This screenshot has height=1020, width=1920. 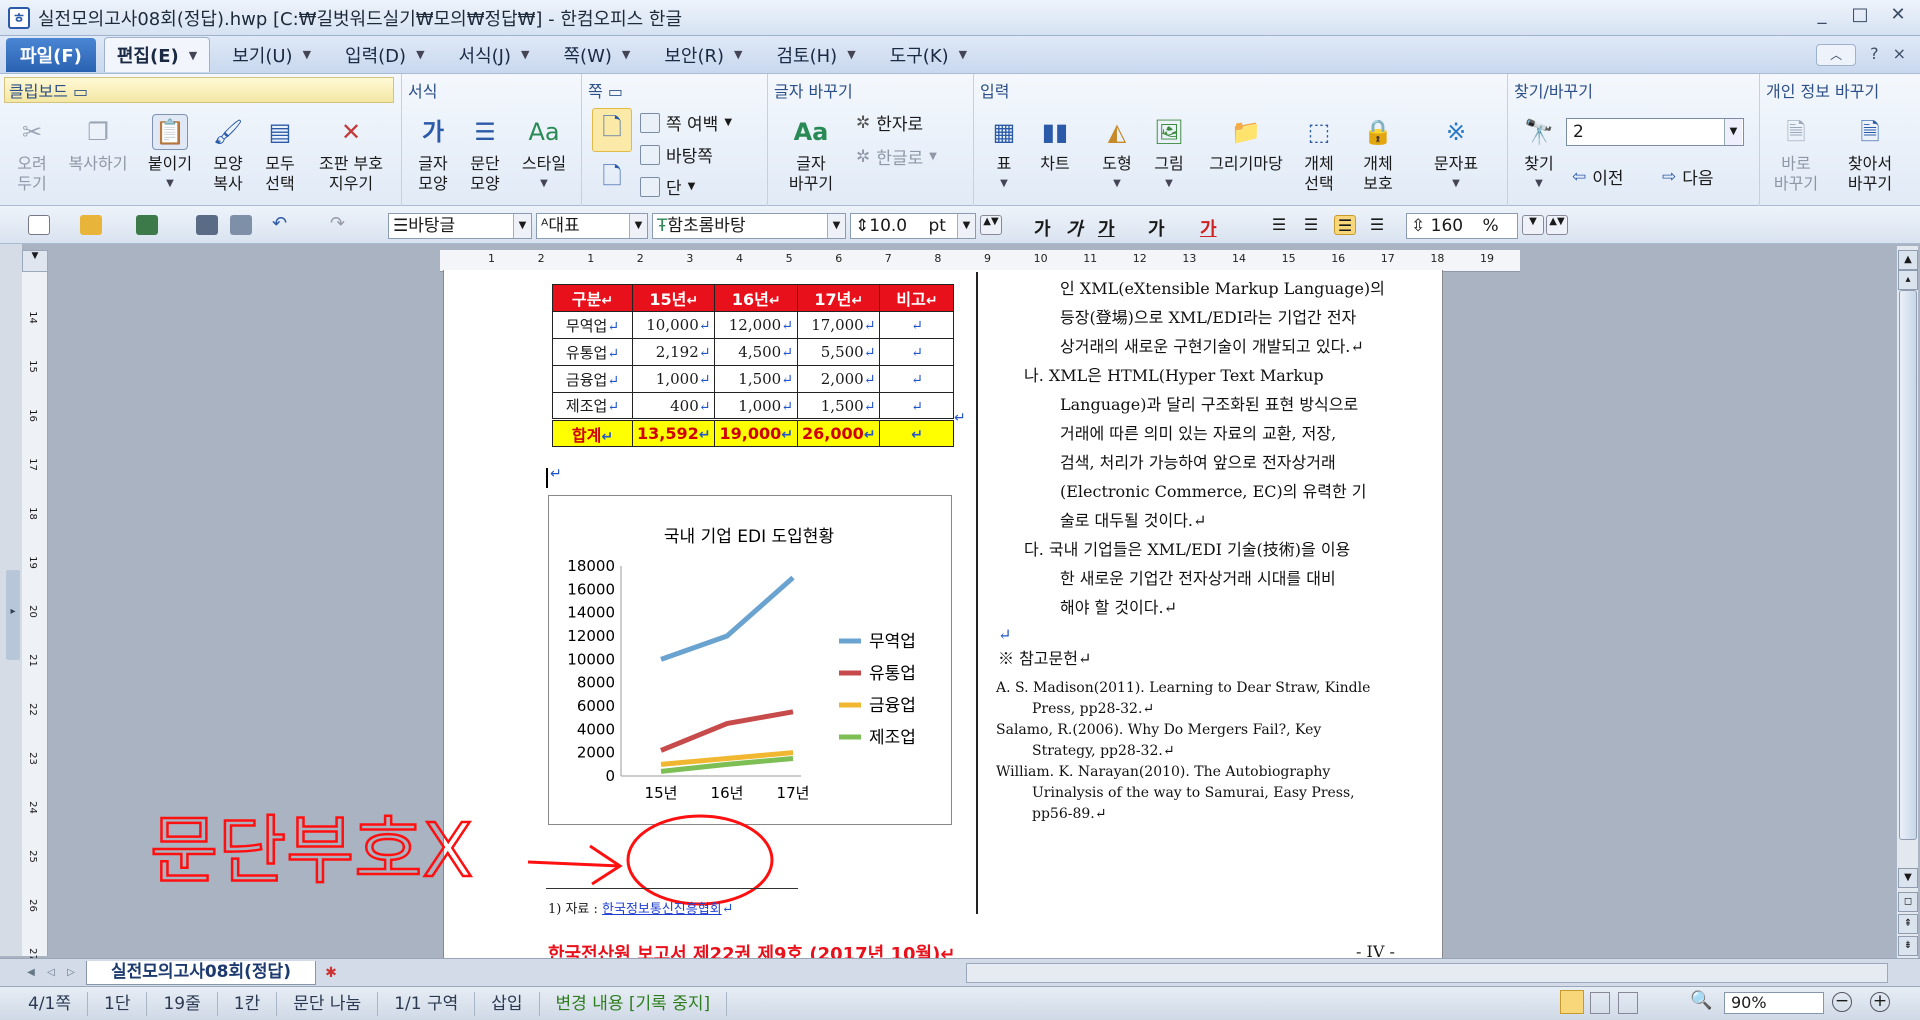 What do you see at coordinates (612, 178) in the screenshot?
I see `page-layout-button: 🗋` at bounding box center [612, 178].